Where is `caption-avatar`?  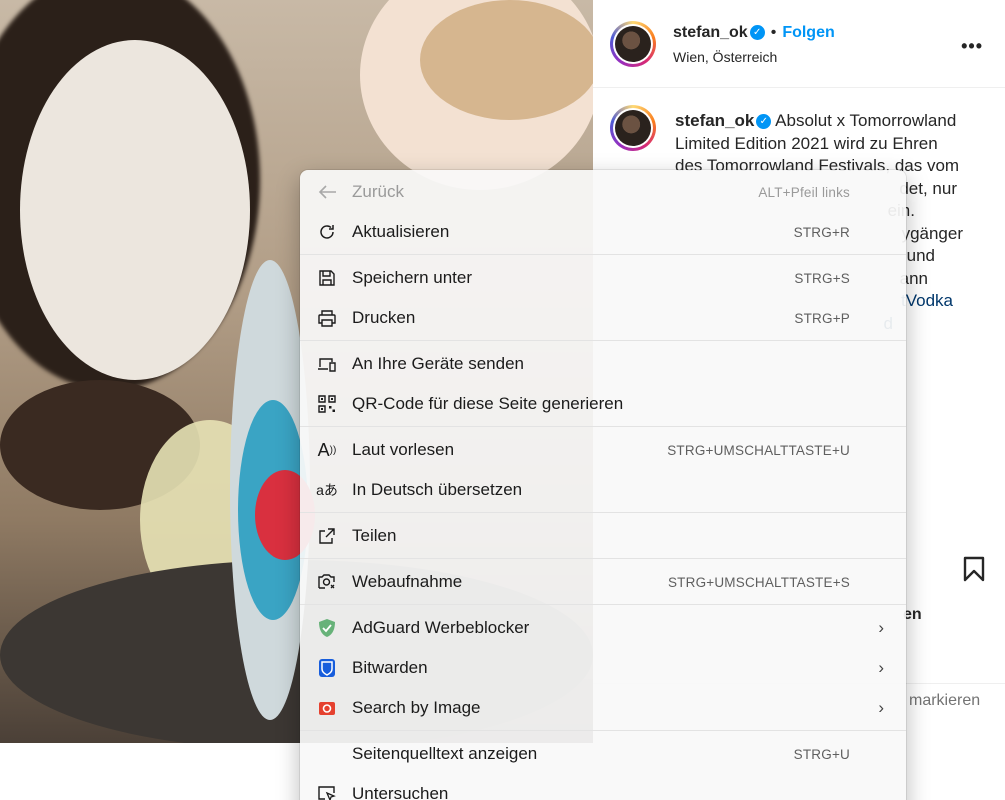 caption-avatar is located at coordinates (633, 128).